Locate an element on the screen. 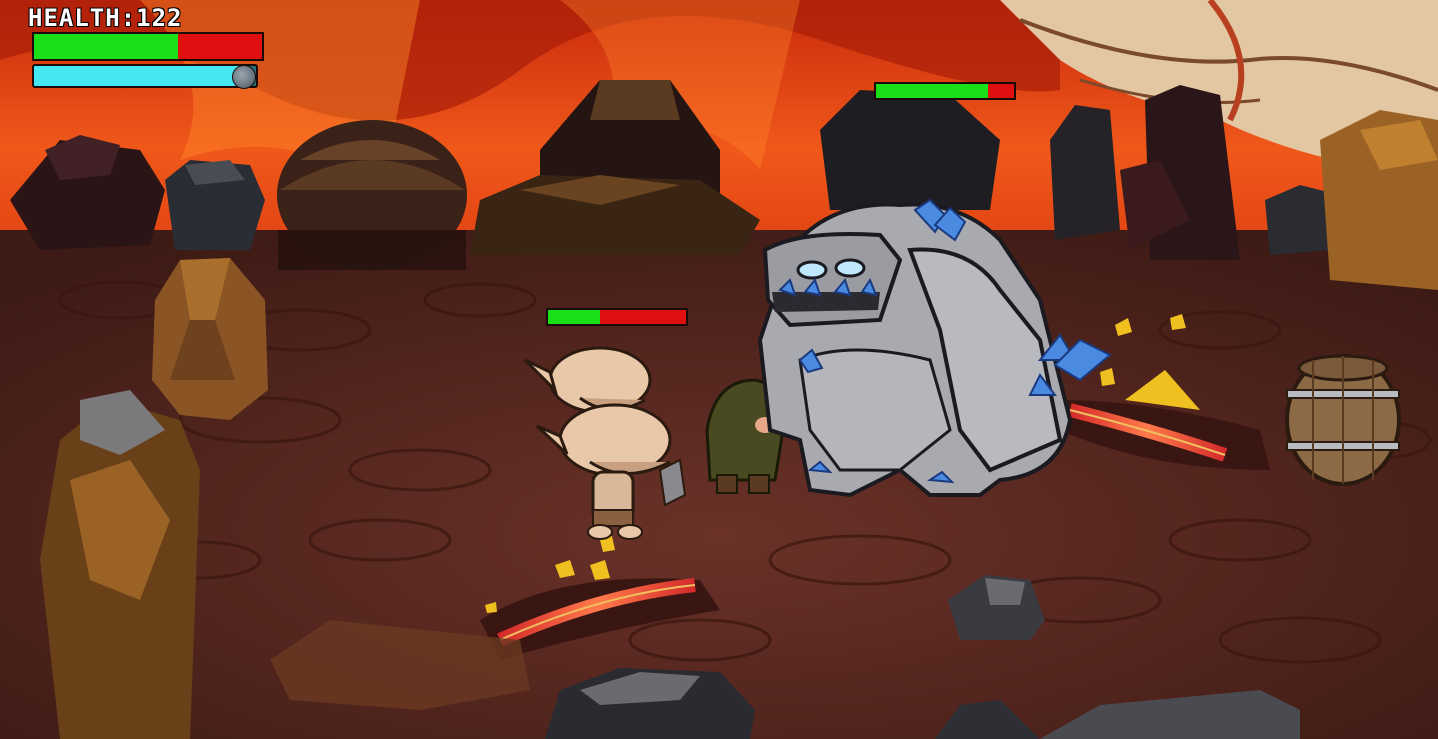  health-label: HEALTH: is located at coordinates (82, 18).